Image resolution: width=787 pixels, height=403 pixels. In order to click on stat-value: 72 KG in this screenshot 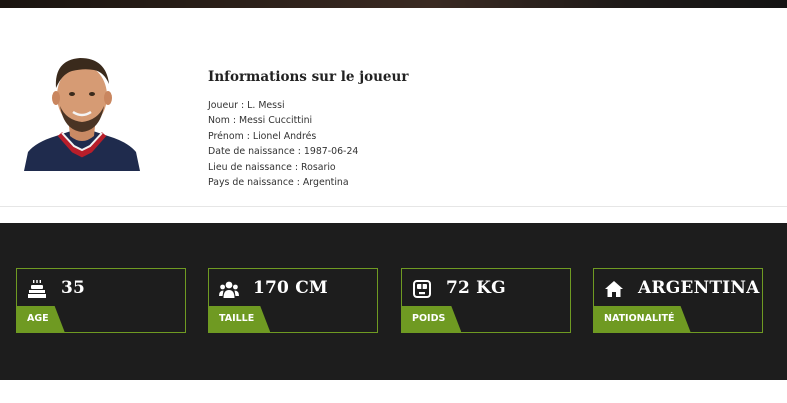, I will do `click(476, 288)`.